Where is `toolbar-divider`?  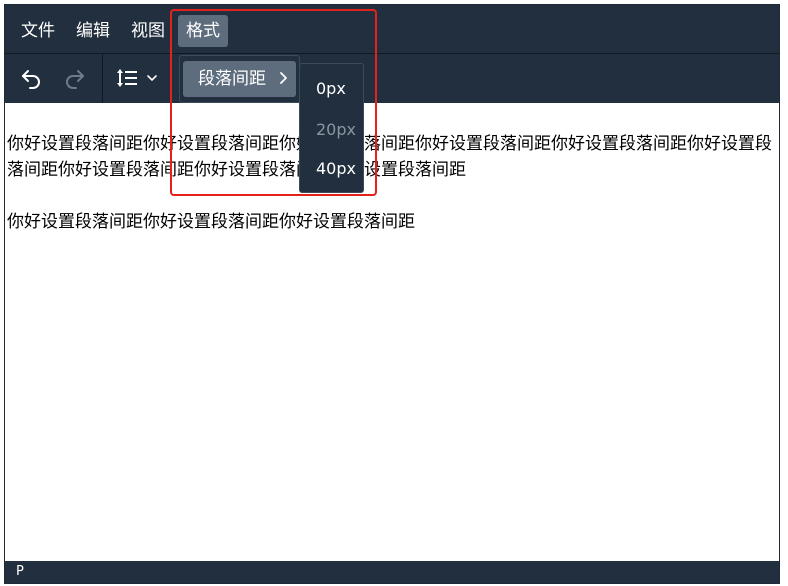
toolbar-divider is located at coordinates (102, 78).